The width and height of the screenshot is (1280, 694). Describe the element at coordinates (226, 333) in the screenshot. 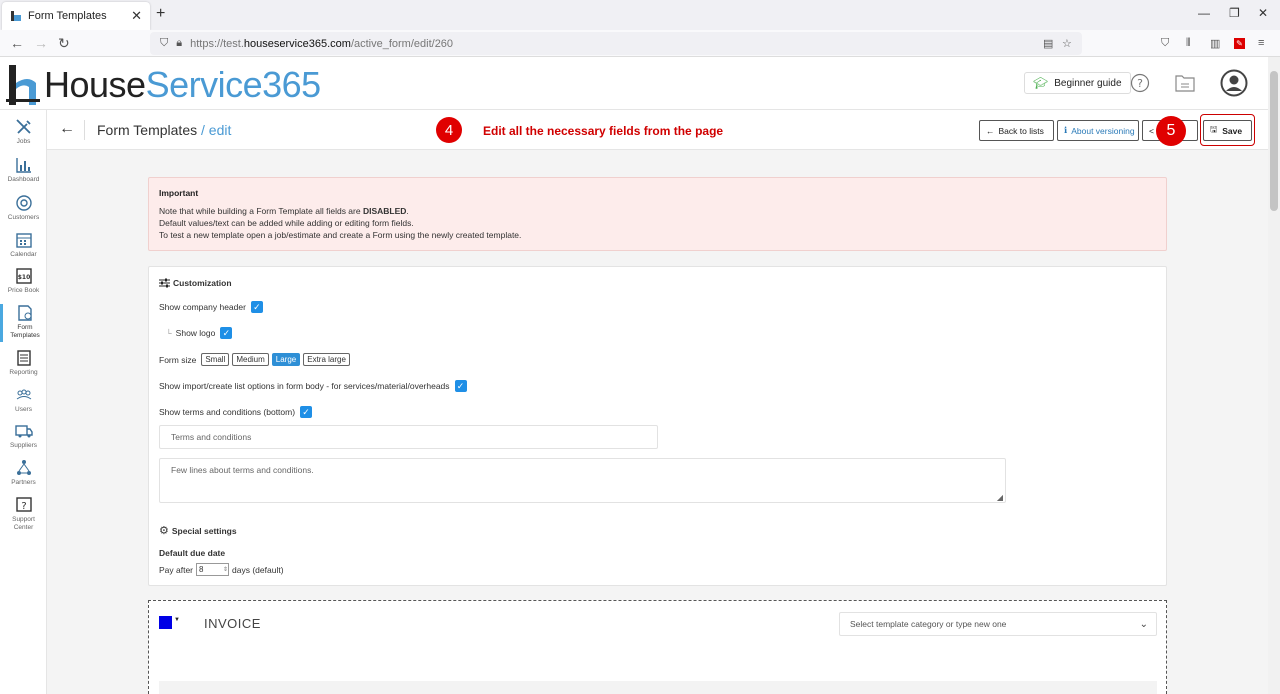

I see `show-logo-checkbox: ✓` at that location.